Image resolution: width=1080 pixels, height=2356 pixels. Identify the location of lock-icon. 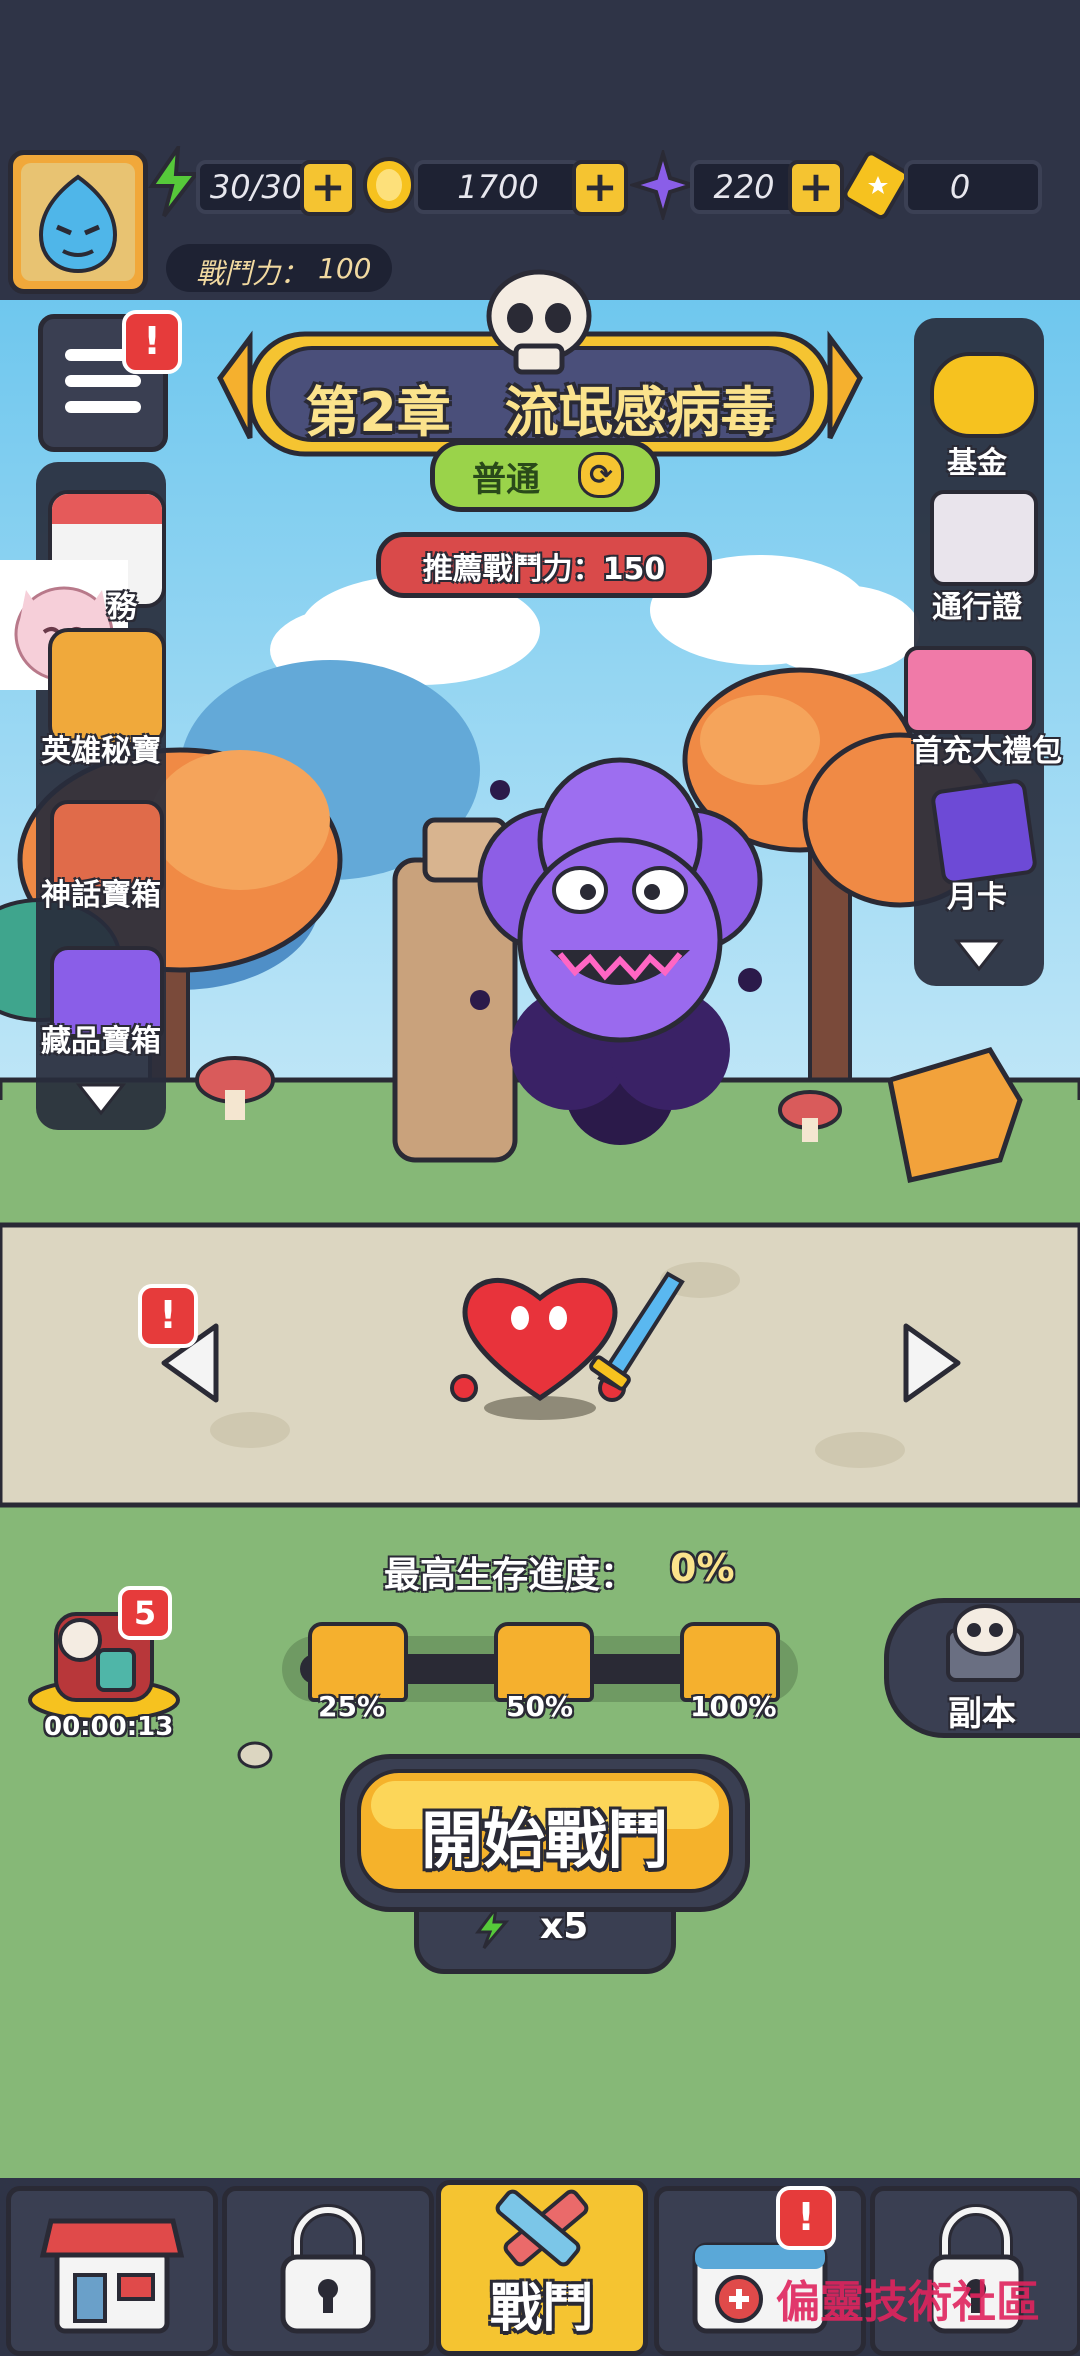
(328, 2269).